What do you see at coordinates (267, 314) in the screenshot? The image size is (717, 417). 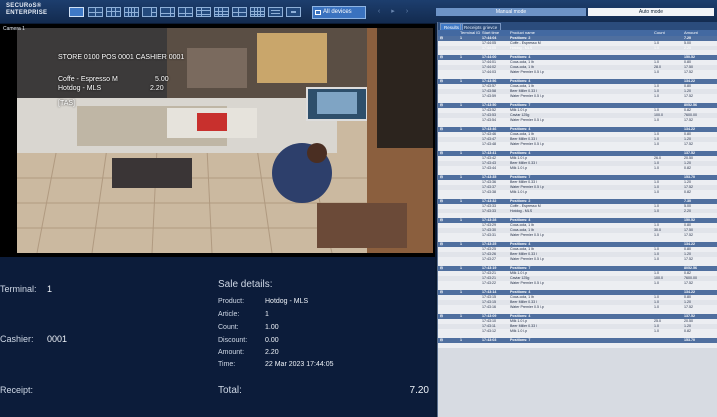 I see `article-value: 1` at bounding box center [267, 314].